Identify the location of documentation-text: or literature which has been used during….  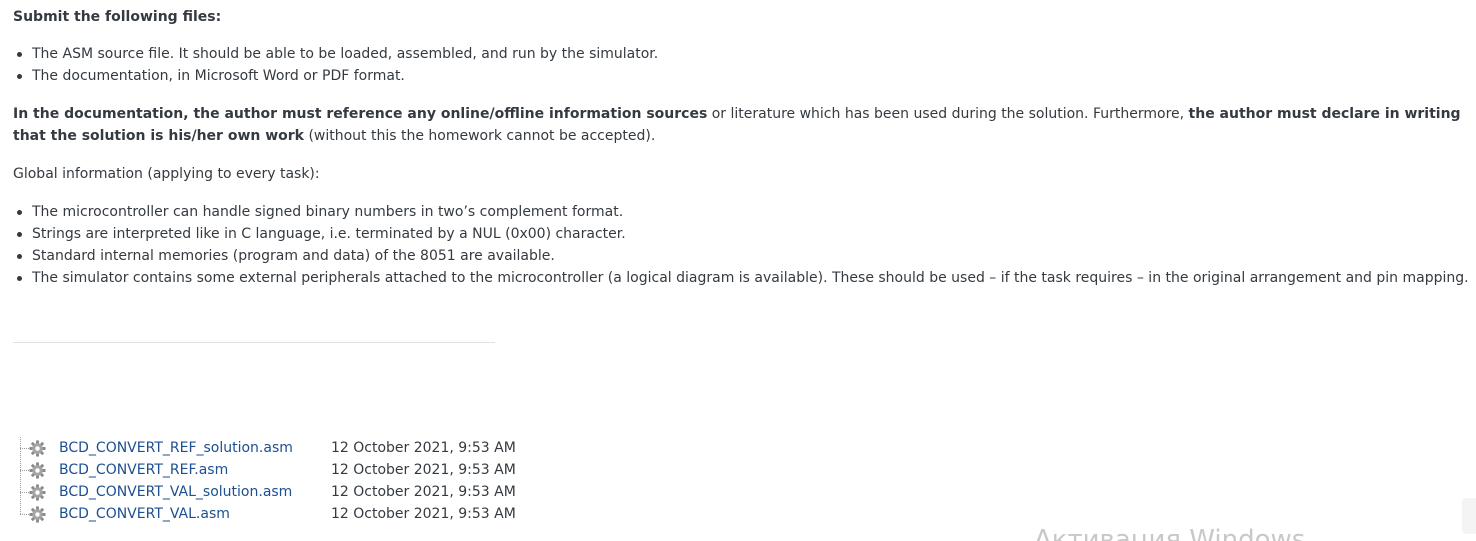
(948, 114).